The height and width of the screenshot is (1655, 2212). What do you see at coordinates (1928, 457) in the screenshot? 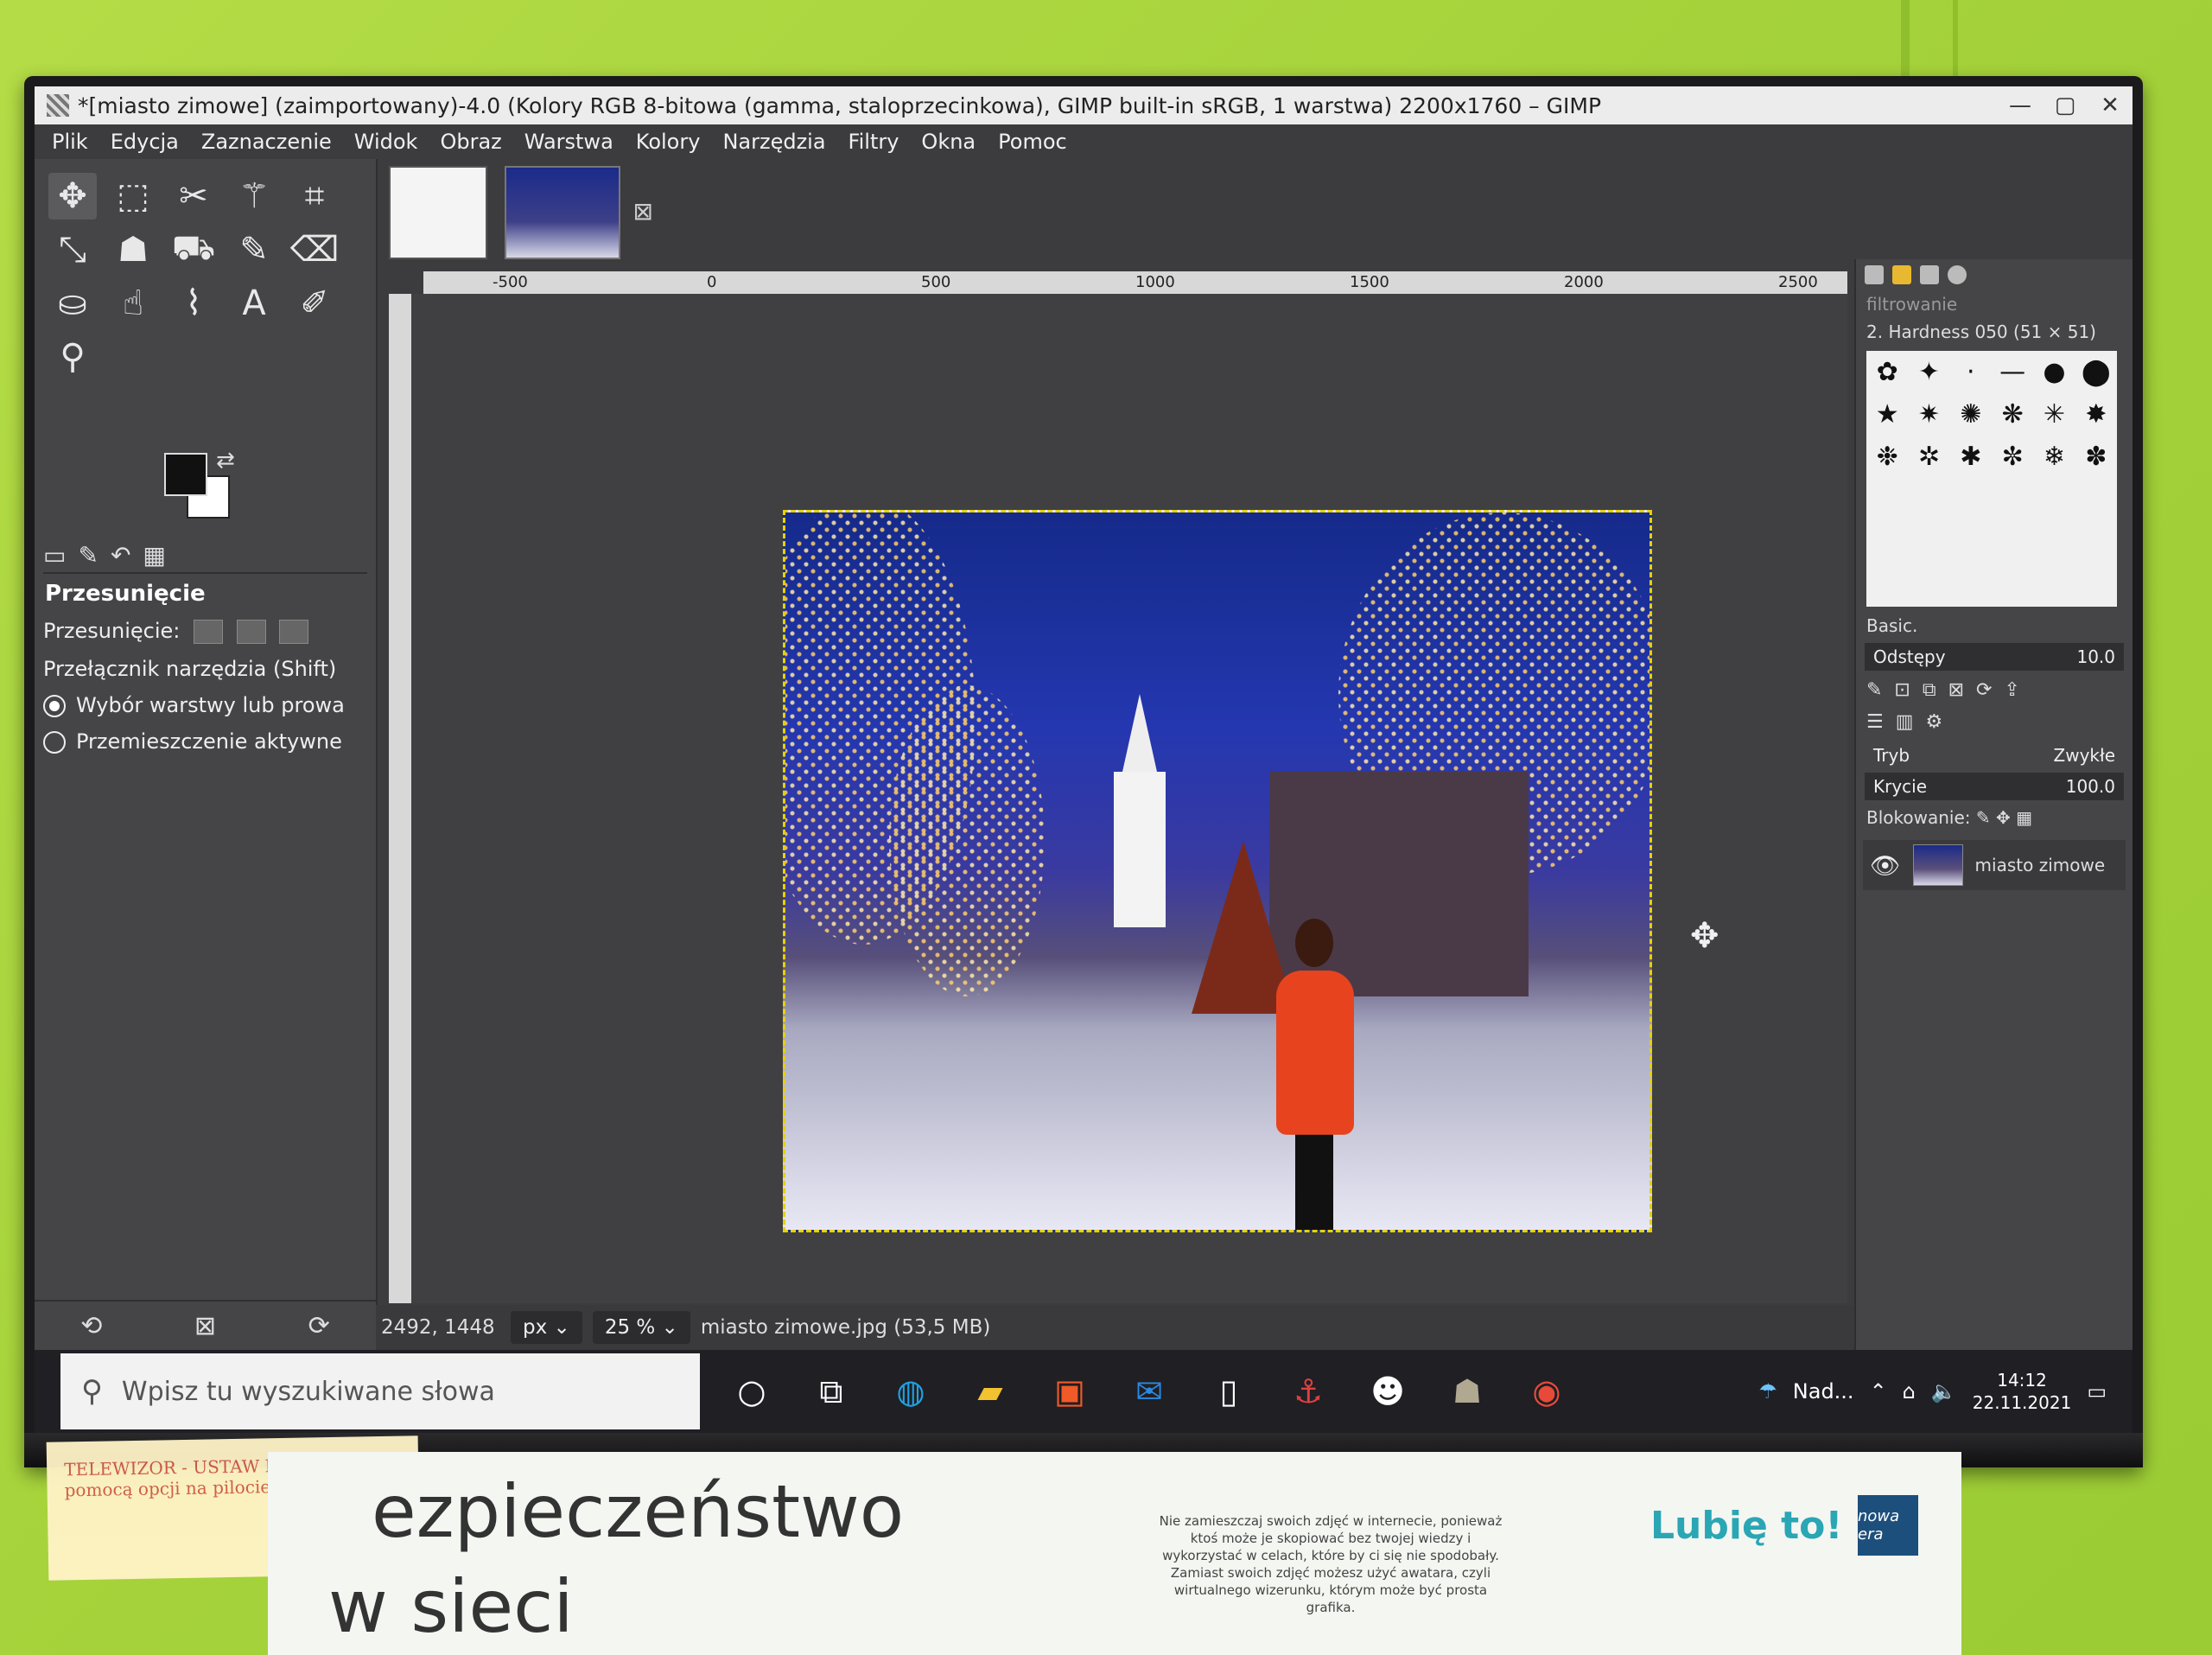
I see `brush-swatch: ✲` at bounding box center [1928, 457].